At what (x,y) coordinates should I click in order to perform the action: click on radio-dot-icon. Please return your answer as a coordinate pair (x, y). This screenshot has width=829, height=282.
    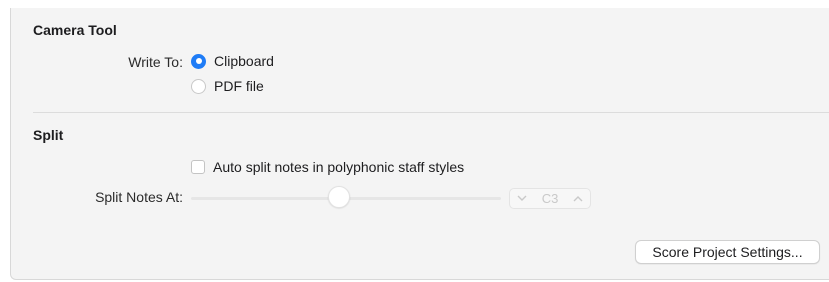
    Looking at the image, I should click on (198, 61).